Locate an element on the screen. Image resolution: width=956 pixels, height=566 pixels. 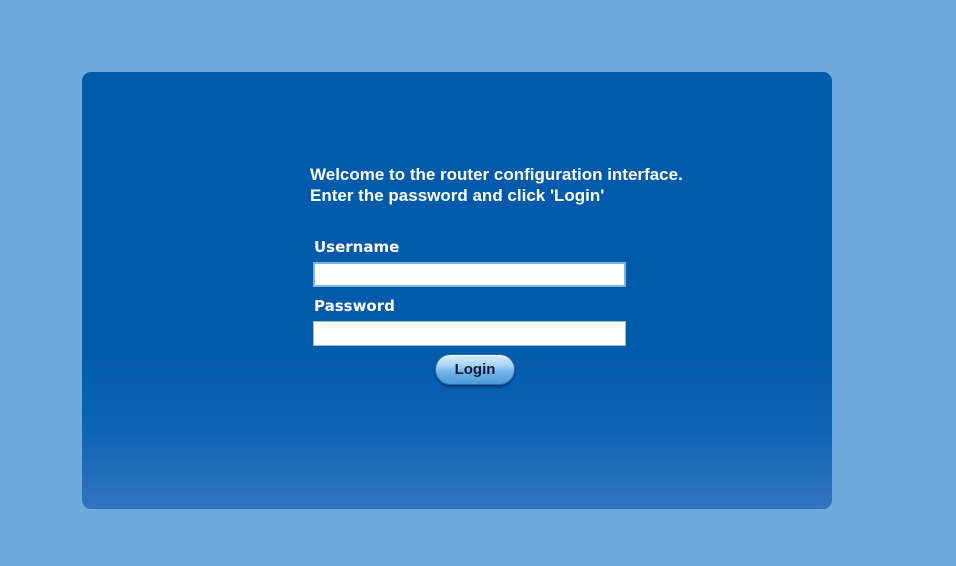
username-field is located at coordinates (469, 274).